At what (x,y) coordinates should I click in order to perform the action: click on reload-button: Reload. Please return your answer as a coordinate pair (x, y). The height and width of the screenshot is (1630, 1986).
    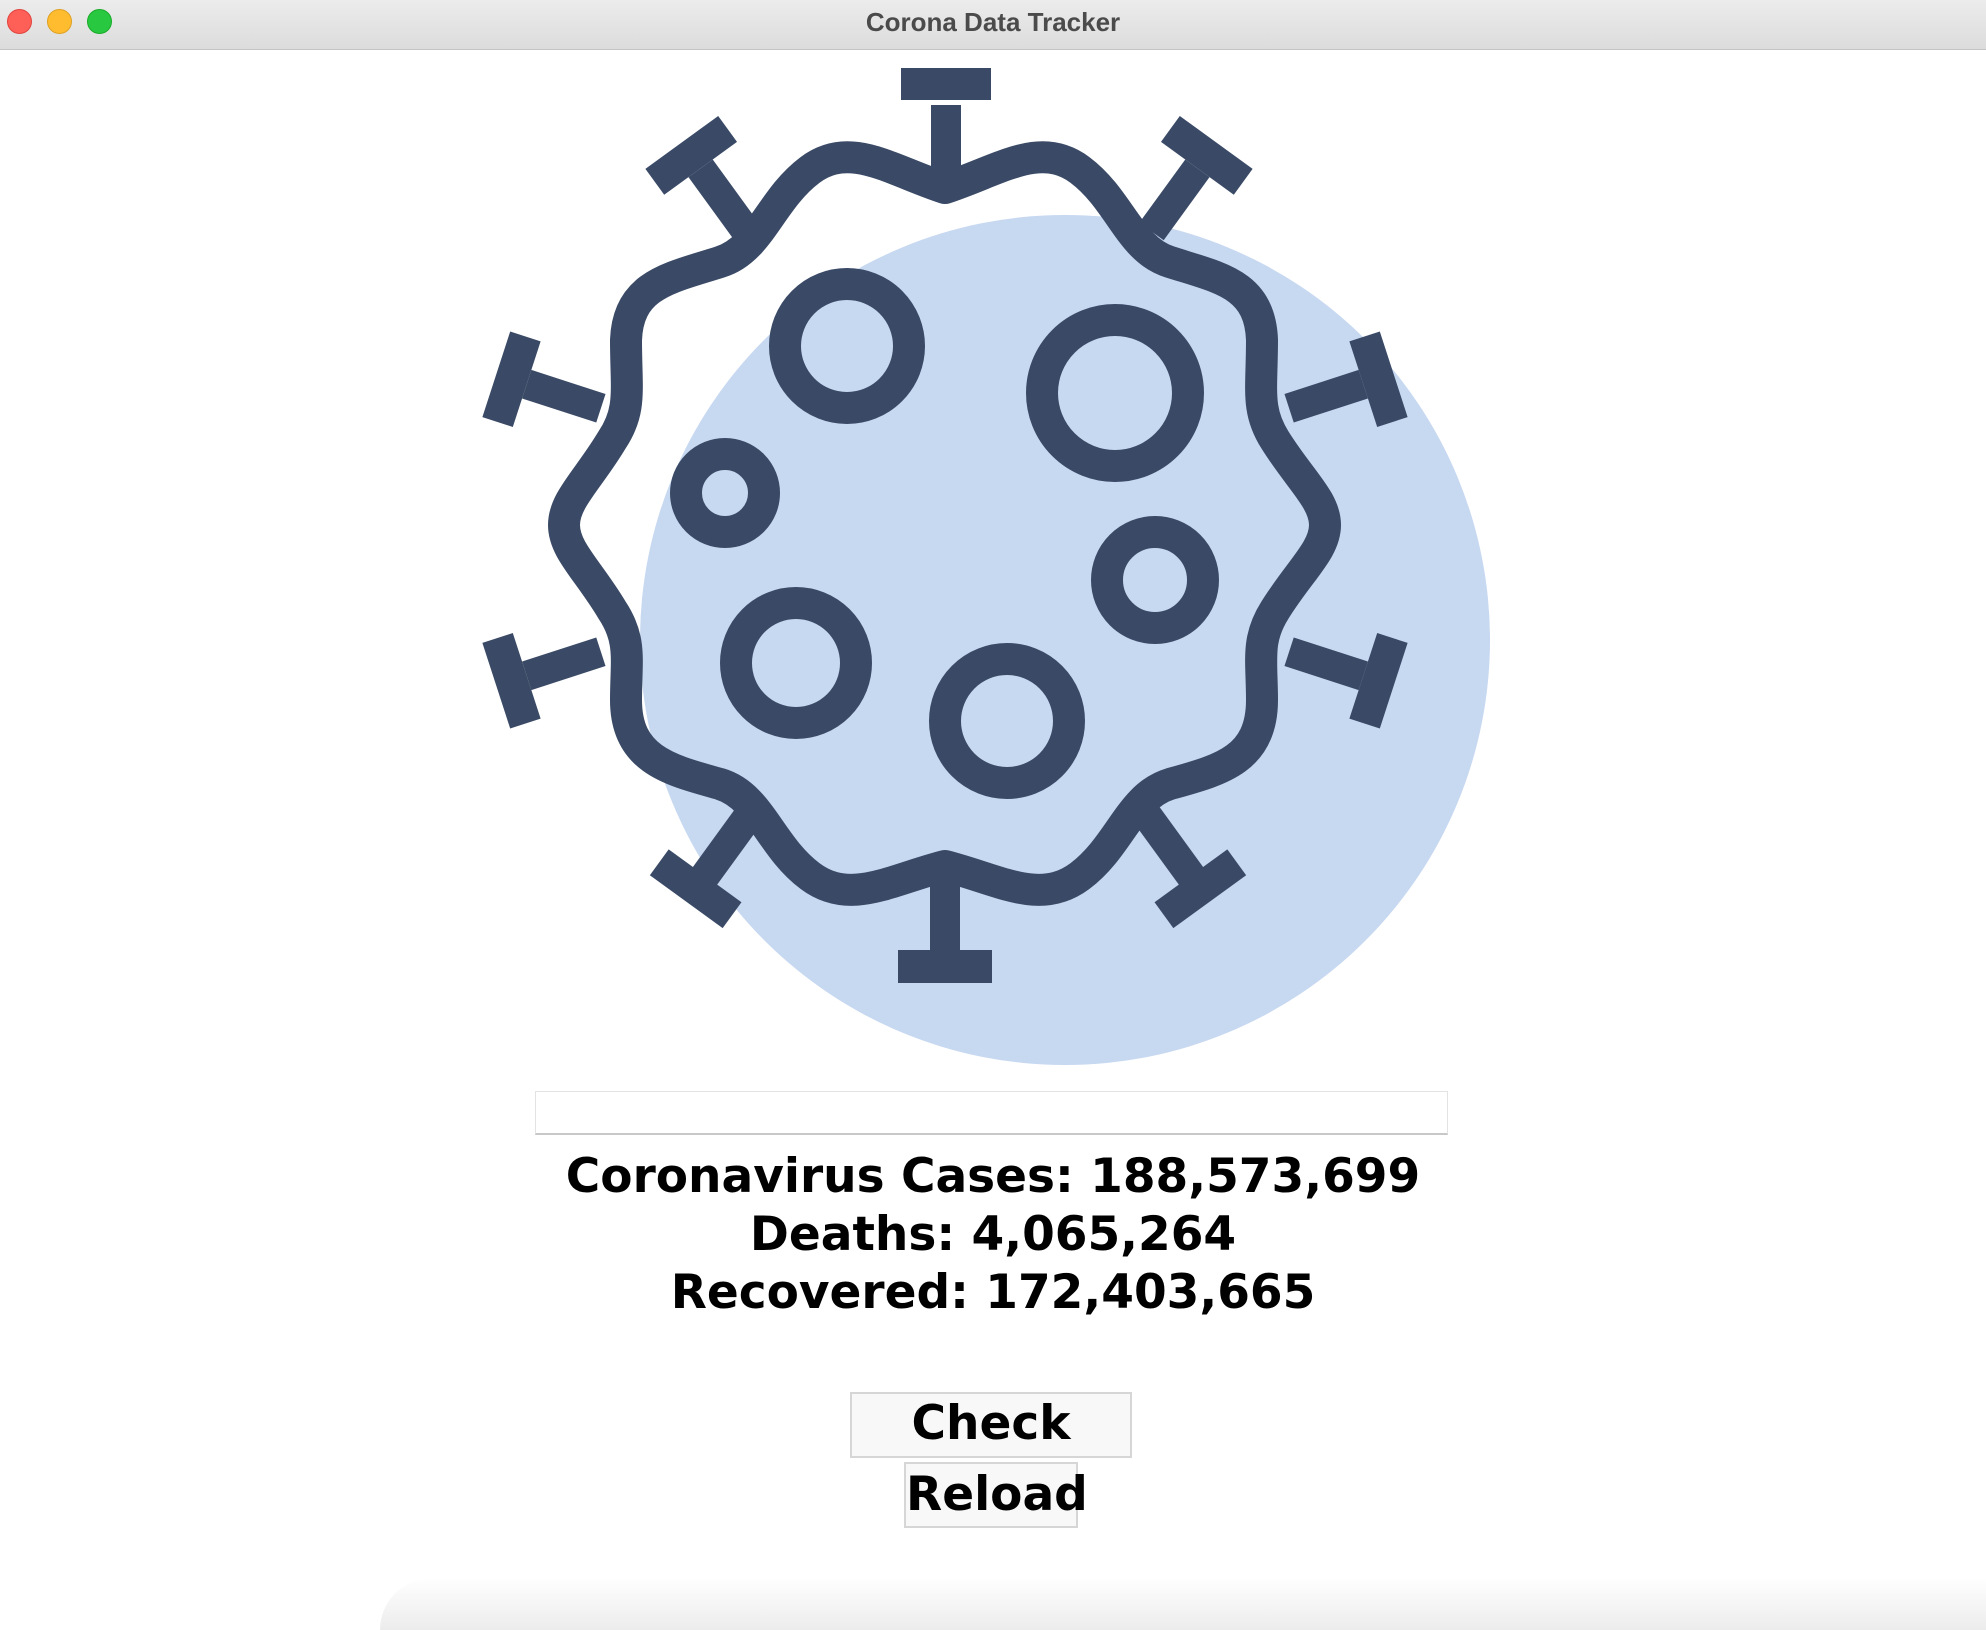
    Looking at the image, I should click on (996, 1495).